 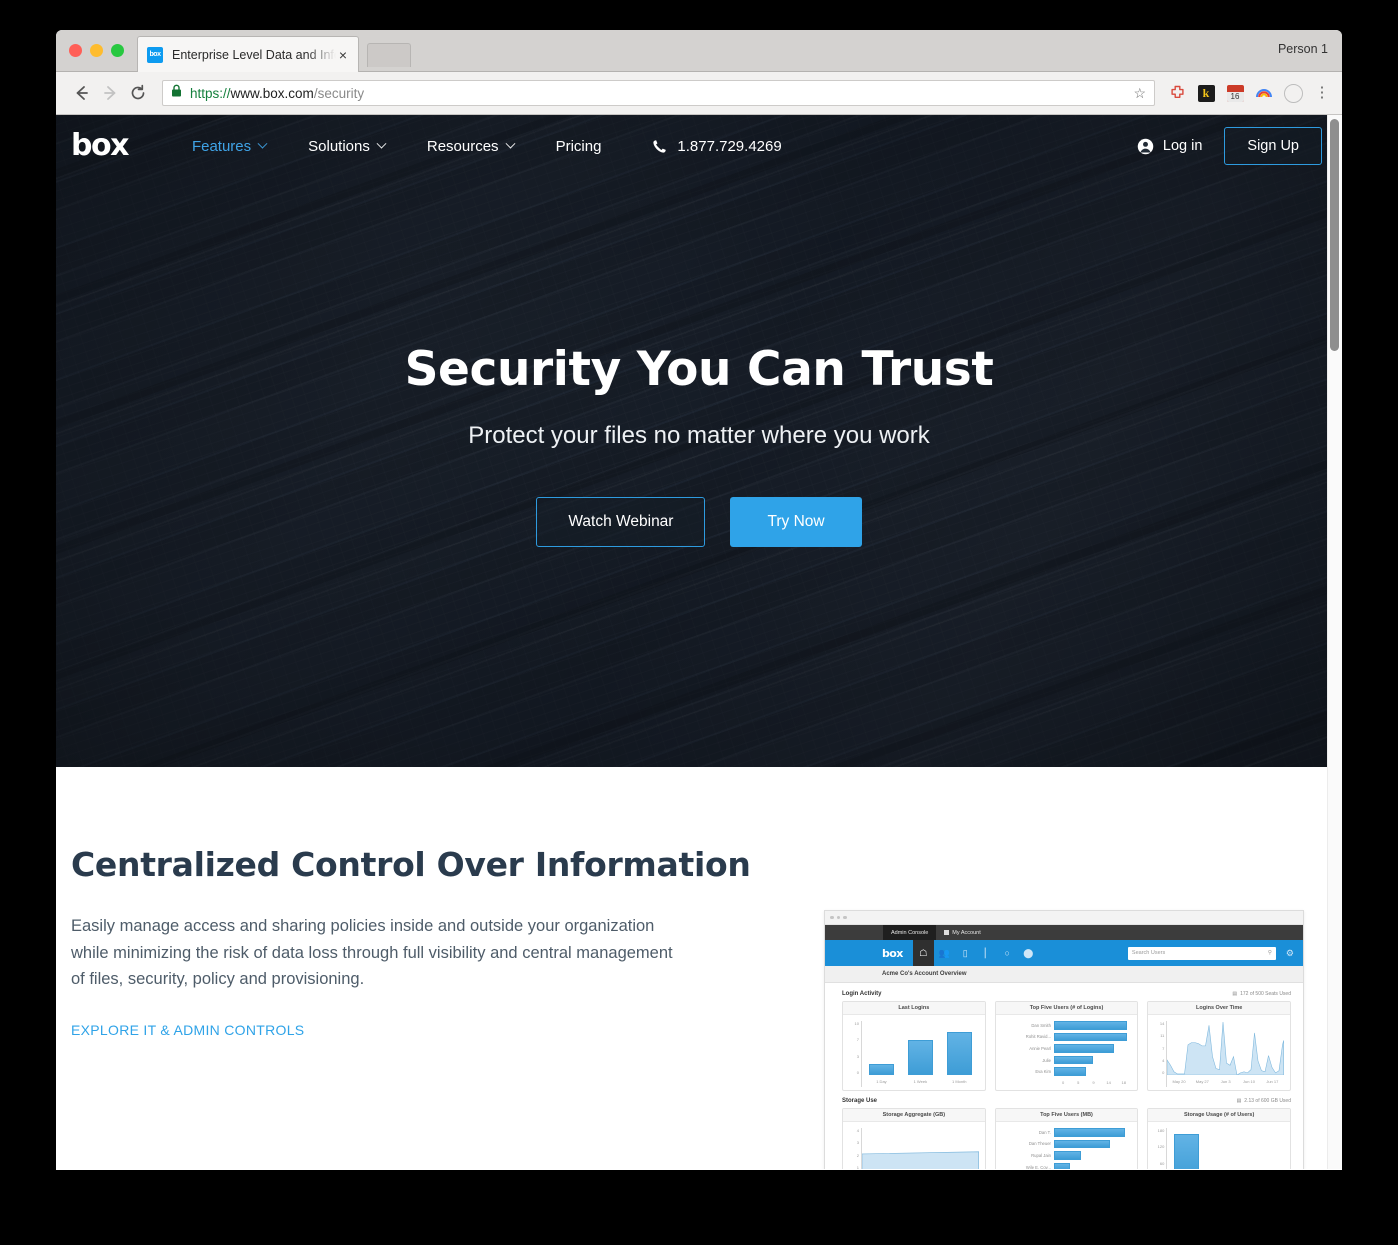 I want to click on watch-webinar-button: Watch Webinar, so click(x=621, y=522).